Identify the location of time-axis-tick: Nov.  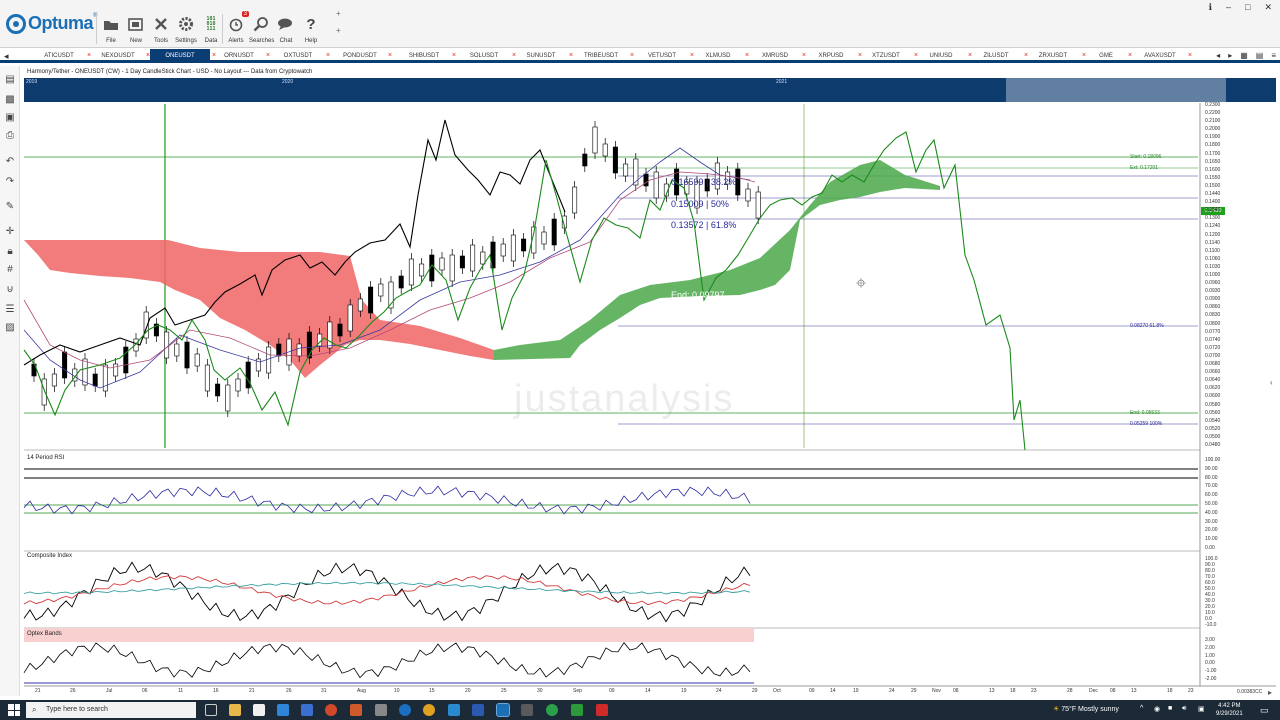
(936, 691).